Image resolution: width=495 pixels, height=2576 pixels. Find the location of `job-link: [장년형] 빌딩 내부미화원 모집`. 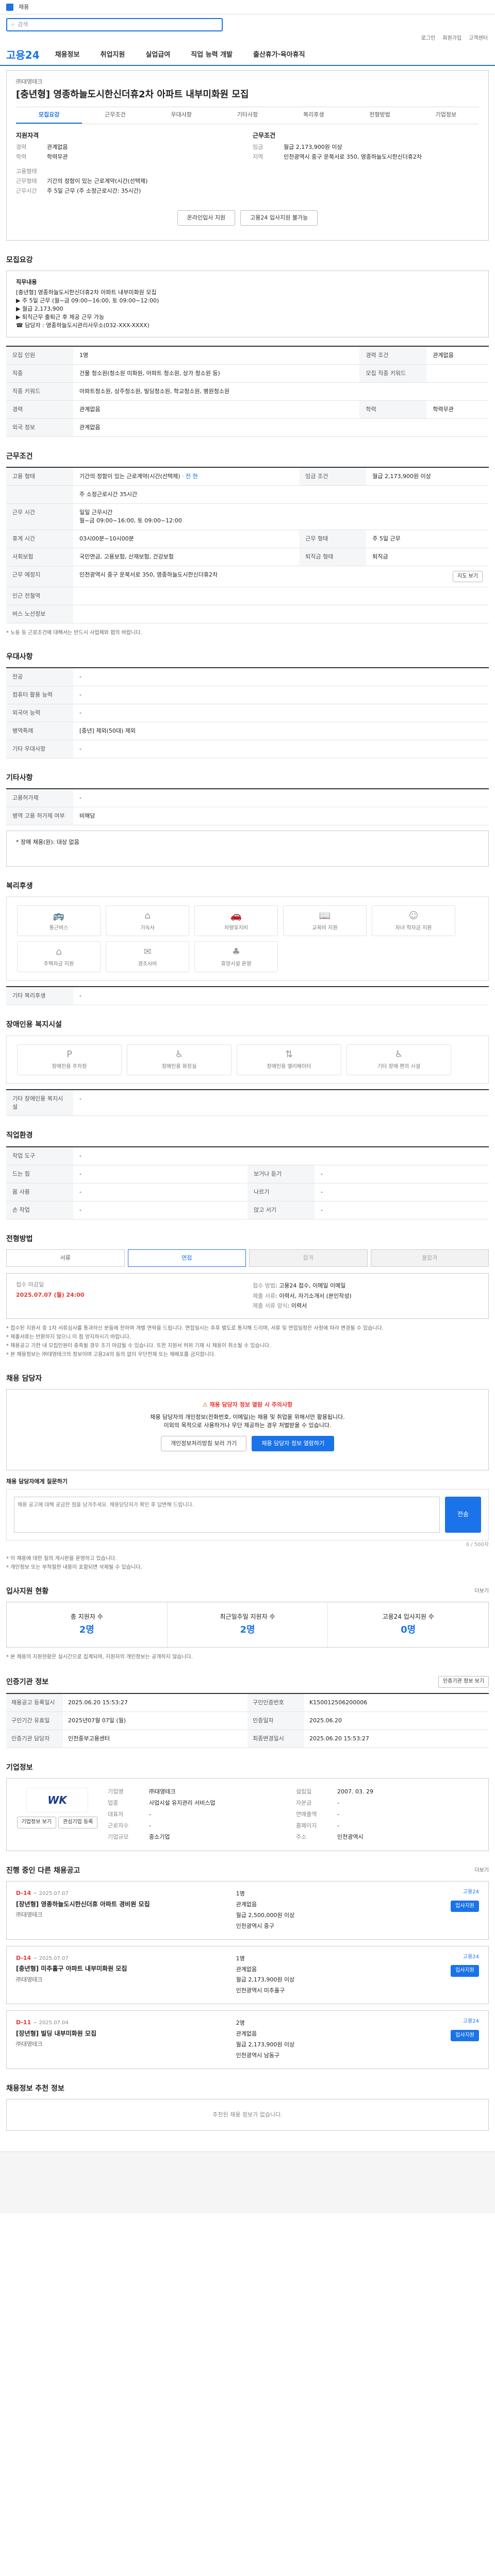

job-link: [장년형] 빌딩 내부미화원 모집 is located at coordinates (123, 2033).